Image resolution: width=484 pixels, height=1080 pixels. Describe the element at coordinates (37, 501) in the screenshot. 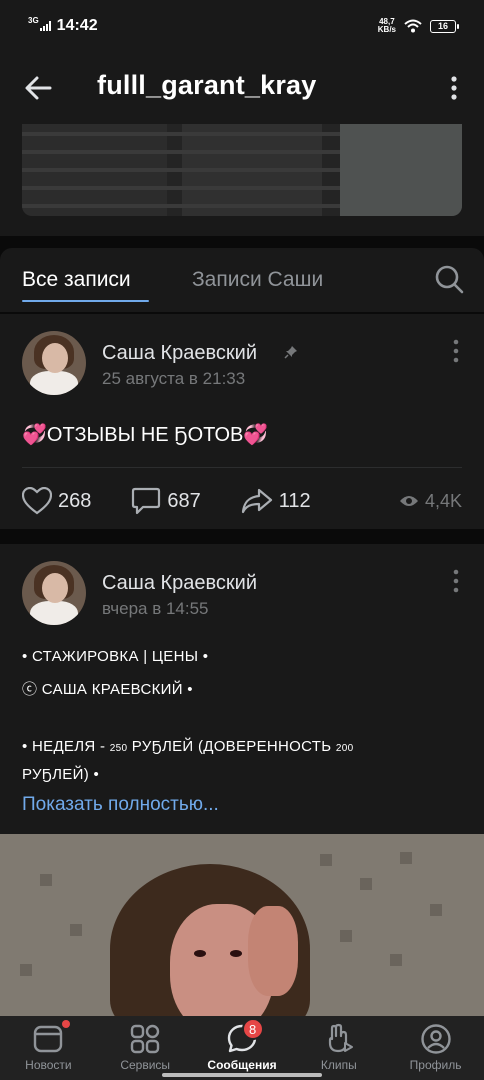

I see `heart-icon` at that location.